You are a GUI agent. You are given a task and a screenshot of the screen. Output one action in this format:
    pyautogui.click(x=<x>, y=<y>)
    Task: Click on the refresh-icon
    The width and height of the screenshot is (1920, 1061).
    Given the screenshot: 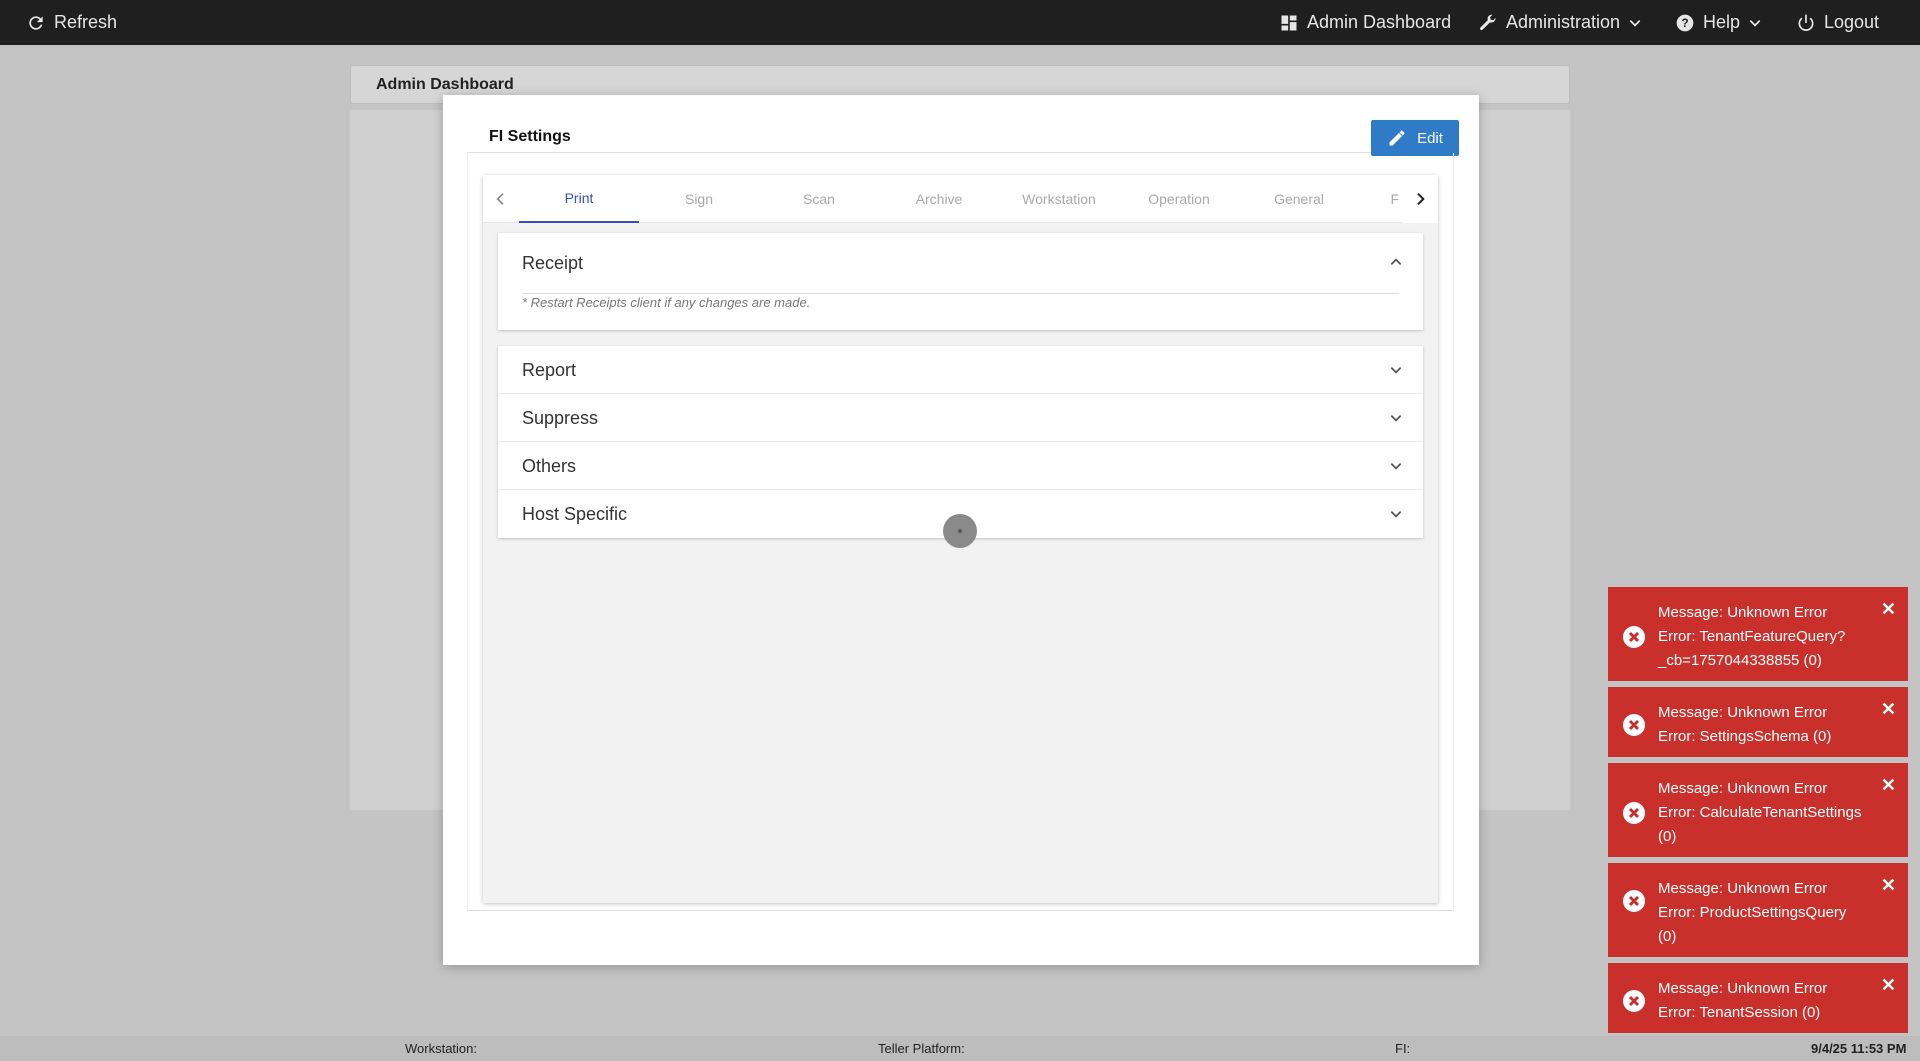 What is the action you would take?
    pyautogui.click(x=36, y=22)
    